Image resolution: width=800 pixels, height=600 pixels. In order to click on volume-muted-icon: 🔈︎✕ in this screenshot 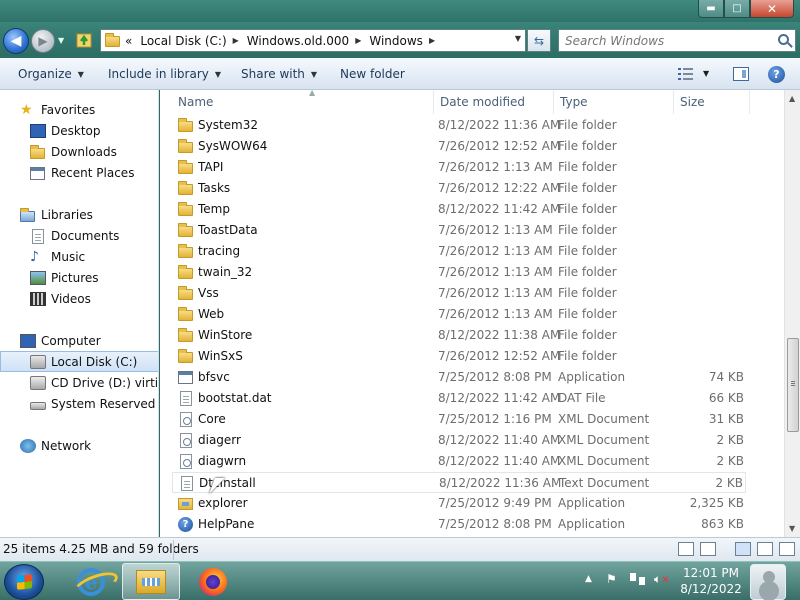, I will do `click(662, 579)`.